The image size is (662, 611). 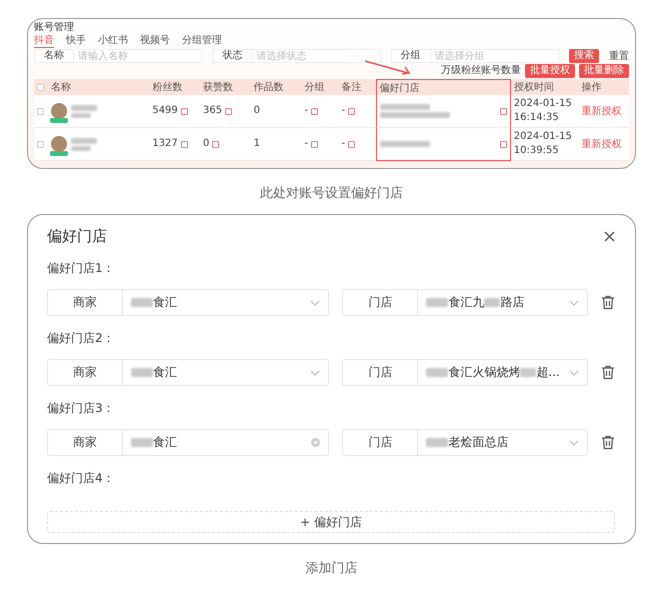 I want to click on filter-field: 名称 请输入名称, so click(x=118, y=56).